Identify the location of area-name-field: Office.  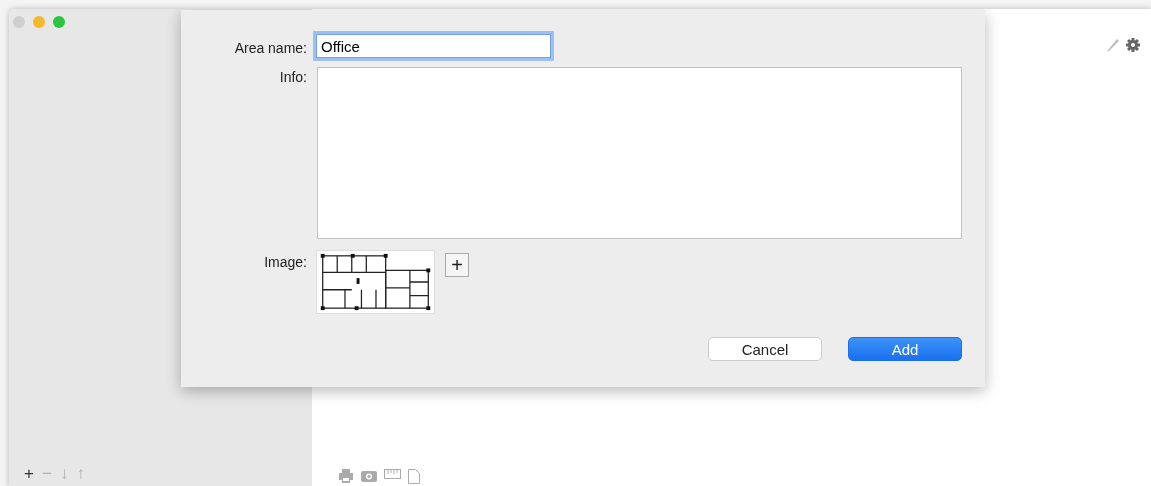
(433, 46).